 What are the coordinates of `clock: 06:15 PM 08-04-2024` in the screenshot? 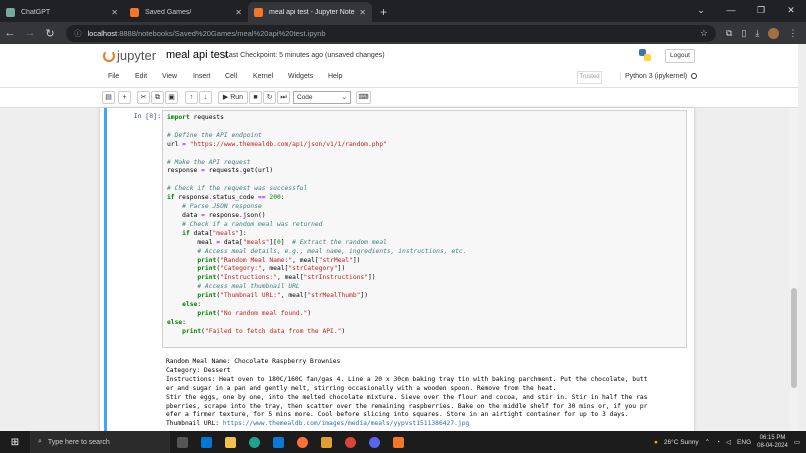 It's located at (772, 442).